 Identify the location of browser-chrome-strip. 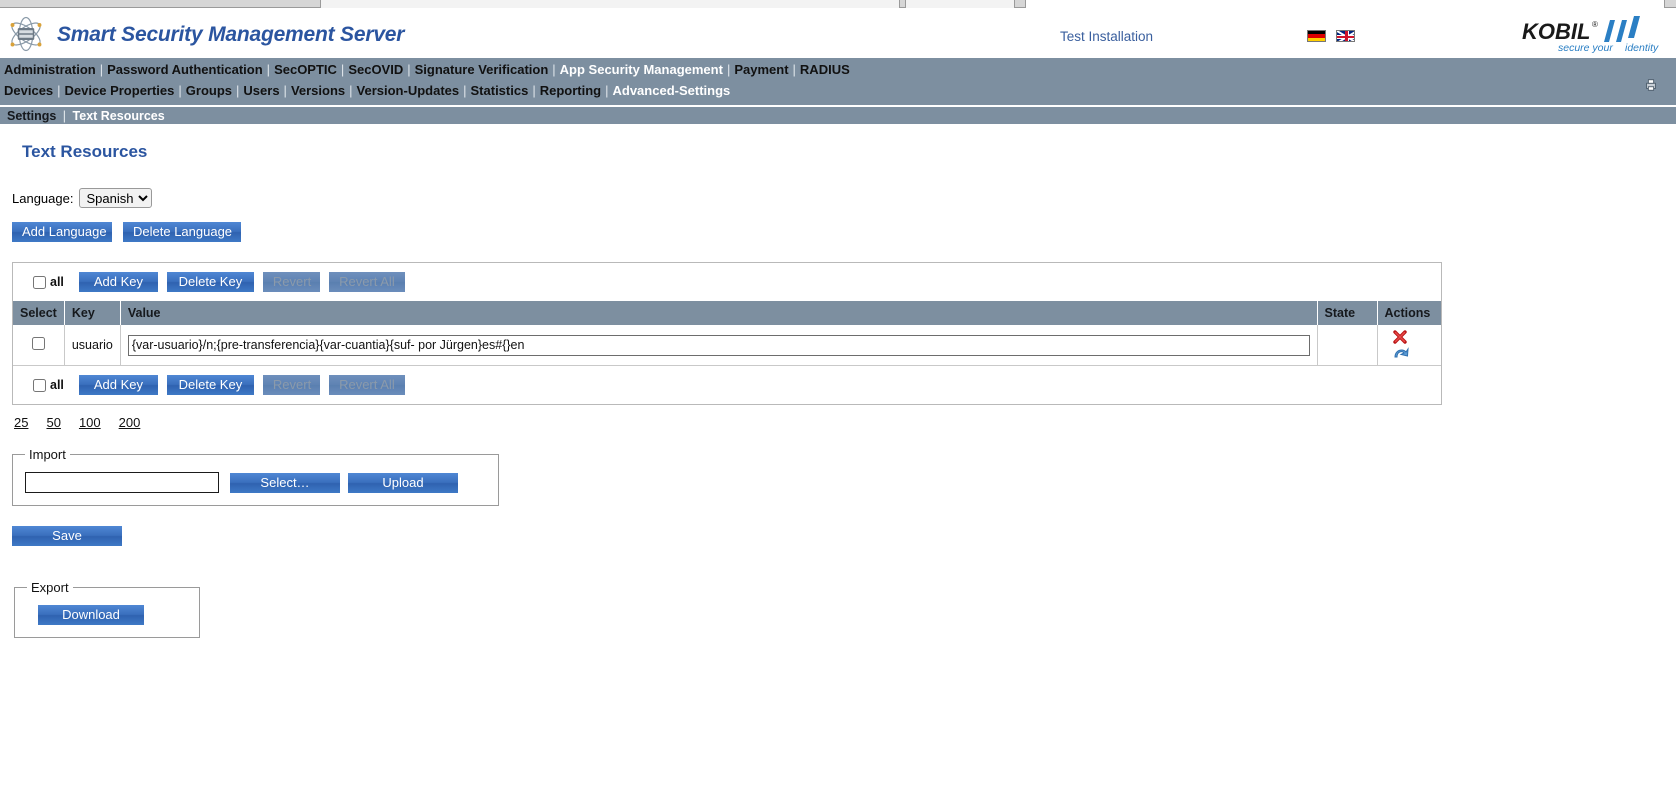
(838, 4).